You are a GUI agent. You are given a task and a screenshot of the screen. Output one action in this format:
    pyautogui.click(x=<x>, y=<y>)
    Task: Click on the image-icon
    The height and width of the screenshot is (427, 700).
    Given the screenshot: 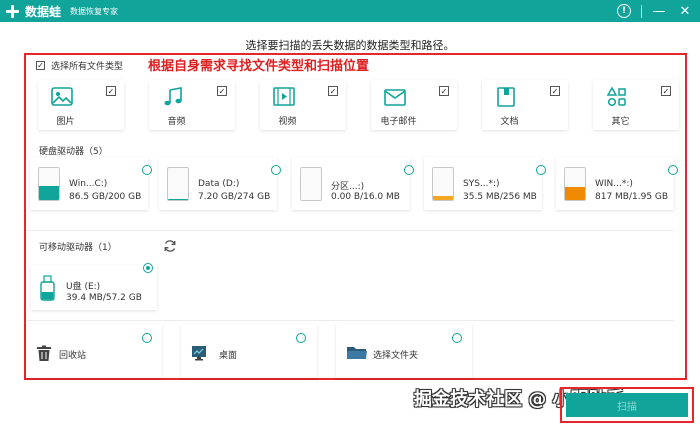 What is the action you would take?
    pyautogui.click(x=62, y=96)
    